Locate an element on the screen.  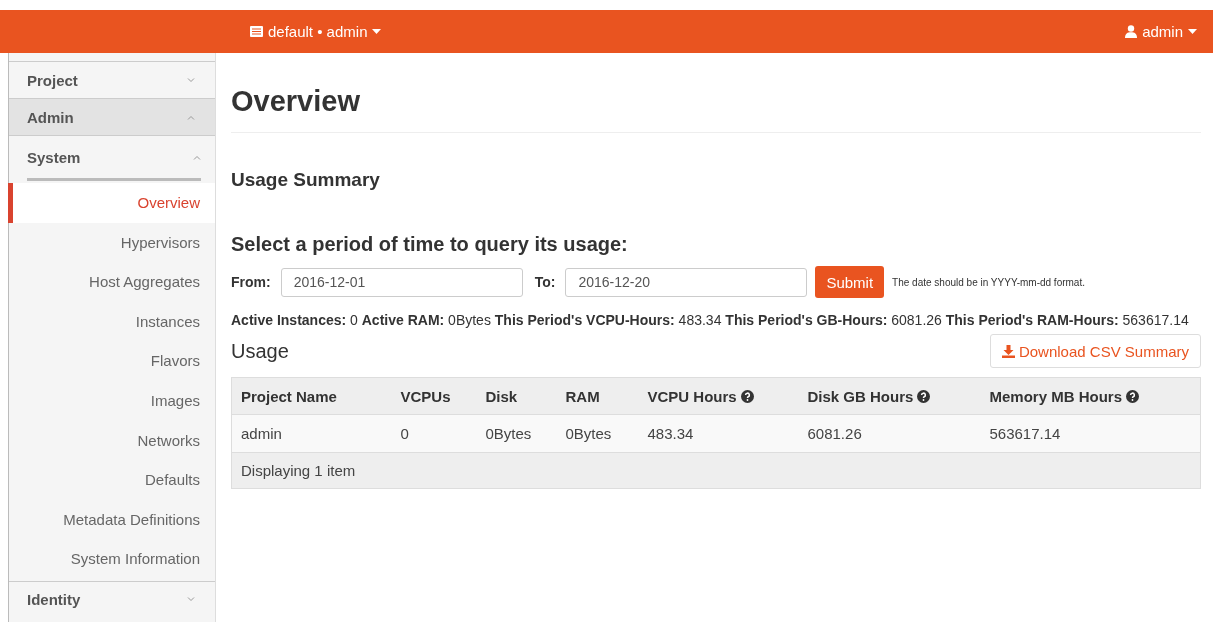
page-title: Overview is located at coordinates (716, 93).